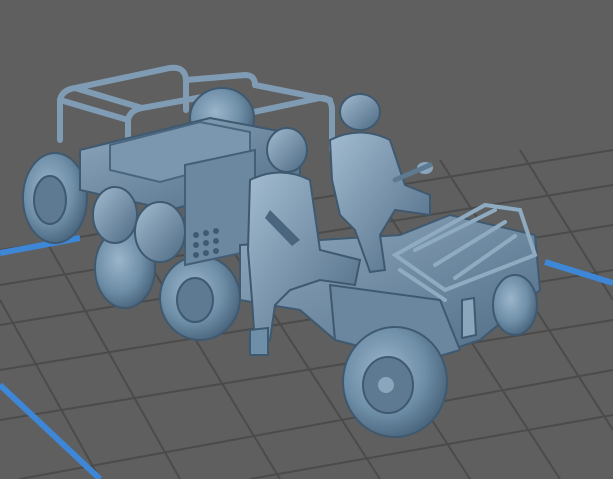  What do you see at coordinates (360, 112) in the screenshot?
I see `driver-helmet` at bounding box center [360, 112].